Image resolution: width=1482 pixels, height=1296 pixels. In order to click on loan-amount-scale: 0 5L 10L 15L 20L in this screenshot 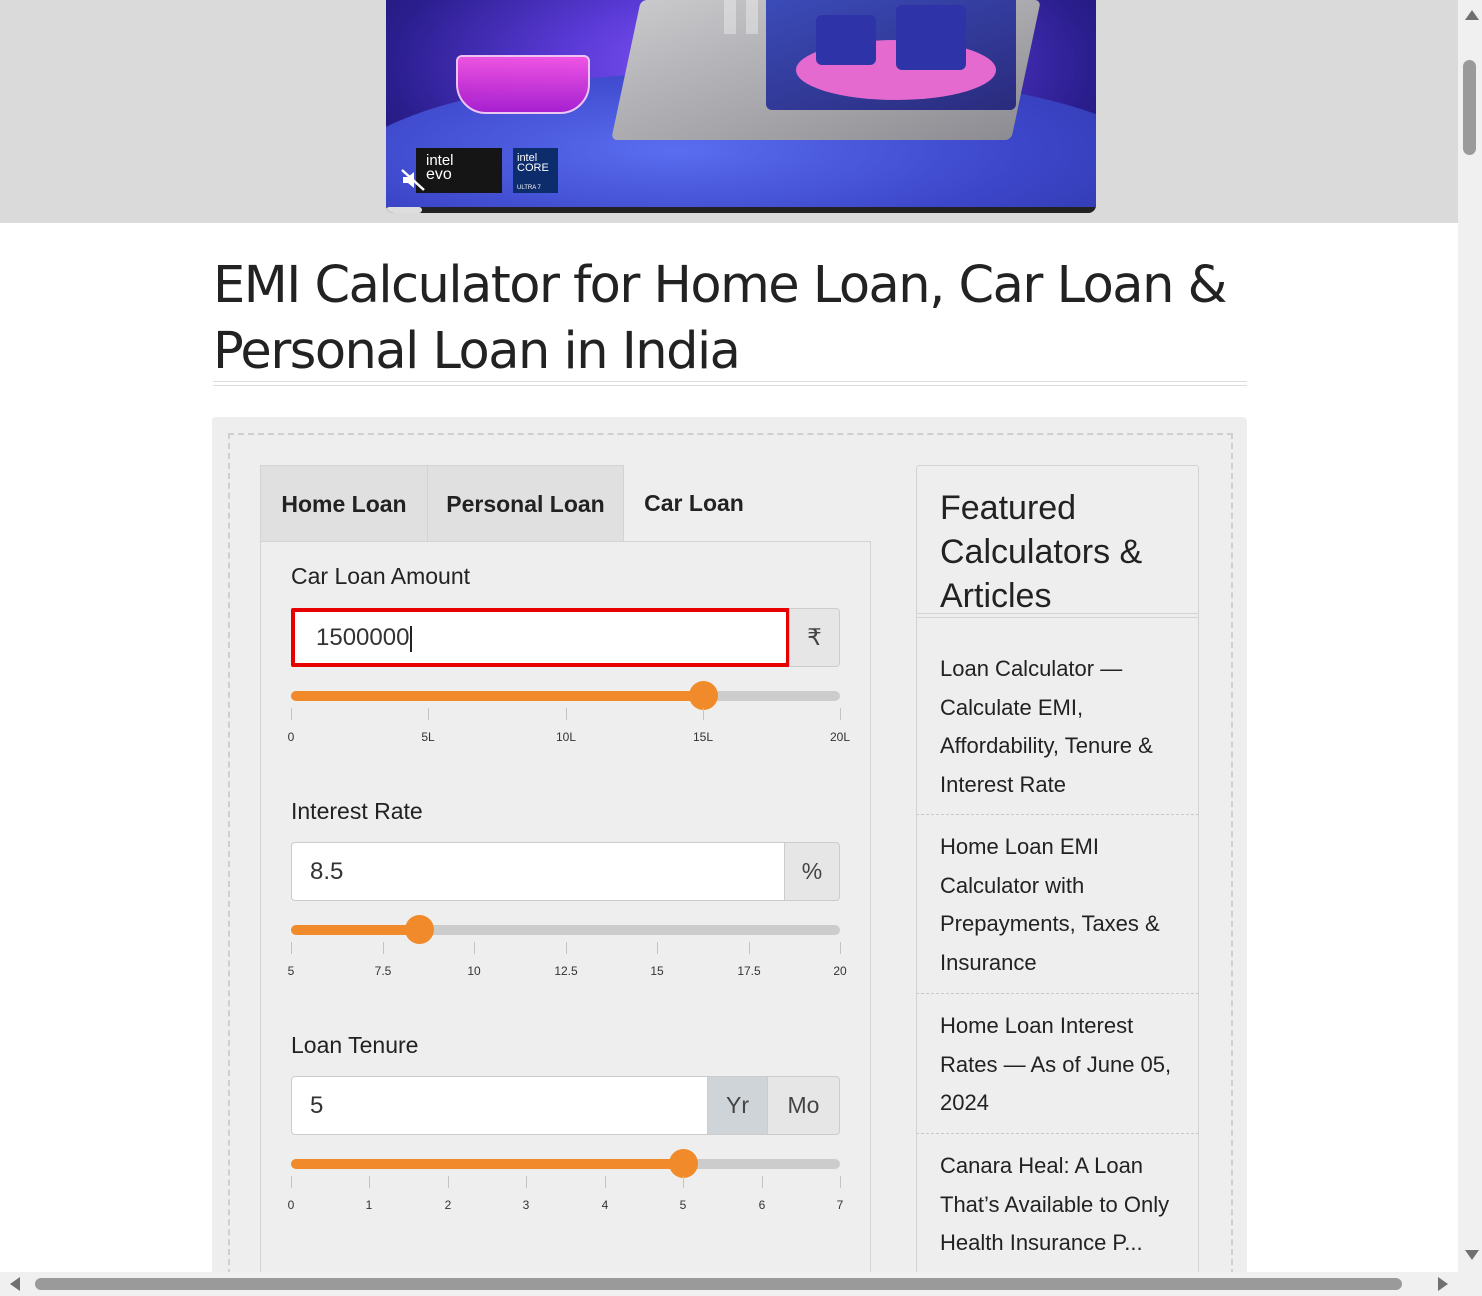, I will do `click(569, 726)`.